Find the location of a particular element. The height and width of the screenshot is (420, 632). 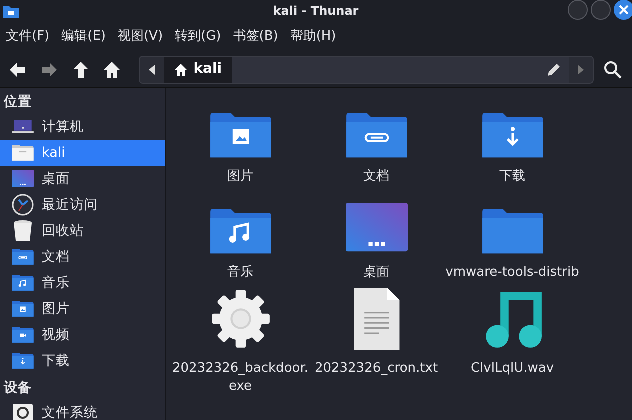

right-triangle-icon is located at coordinates (581, 69).